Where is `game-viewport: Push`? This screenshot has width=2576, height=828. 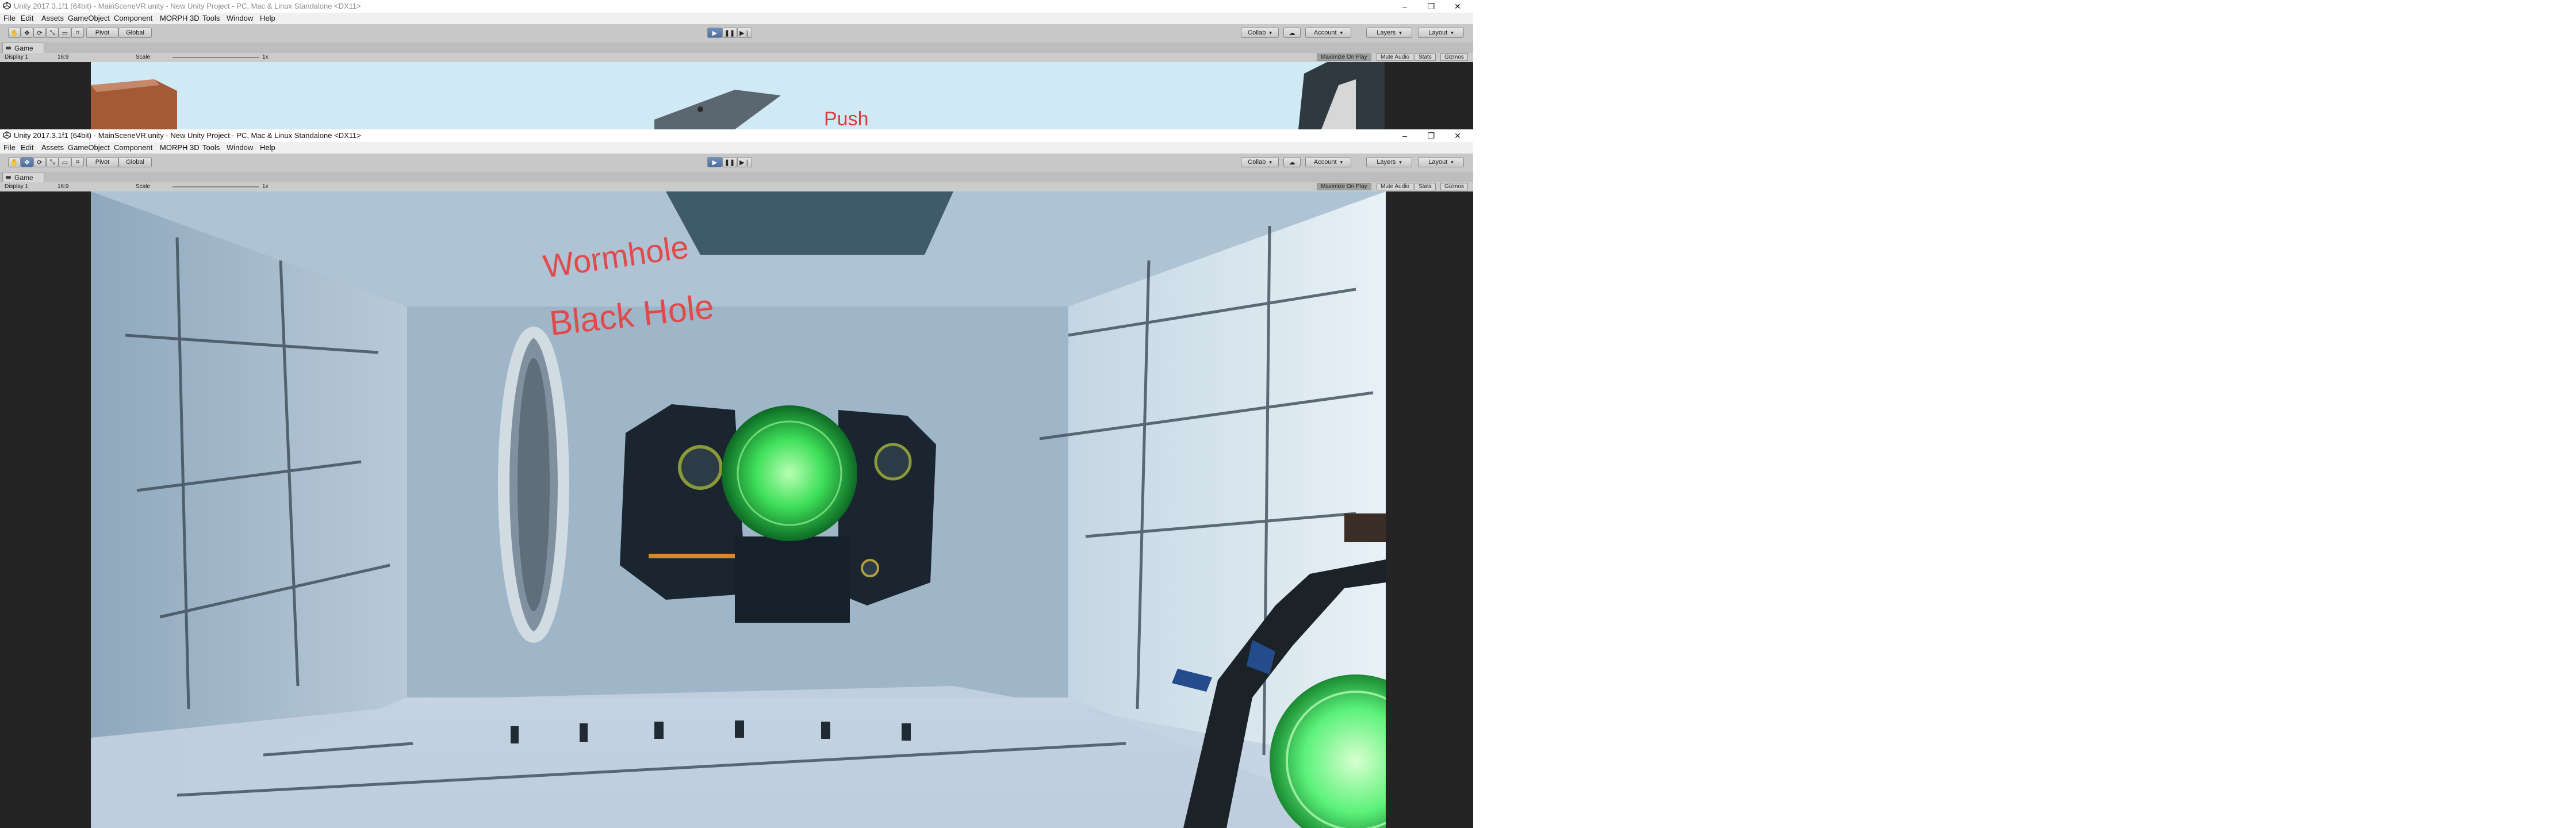 game-viewport: Push is located at coordinates (736, 95).